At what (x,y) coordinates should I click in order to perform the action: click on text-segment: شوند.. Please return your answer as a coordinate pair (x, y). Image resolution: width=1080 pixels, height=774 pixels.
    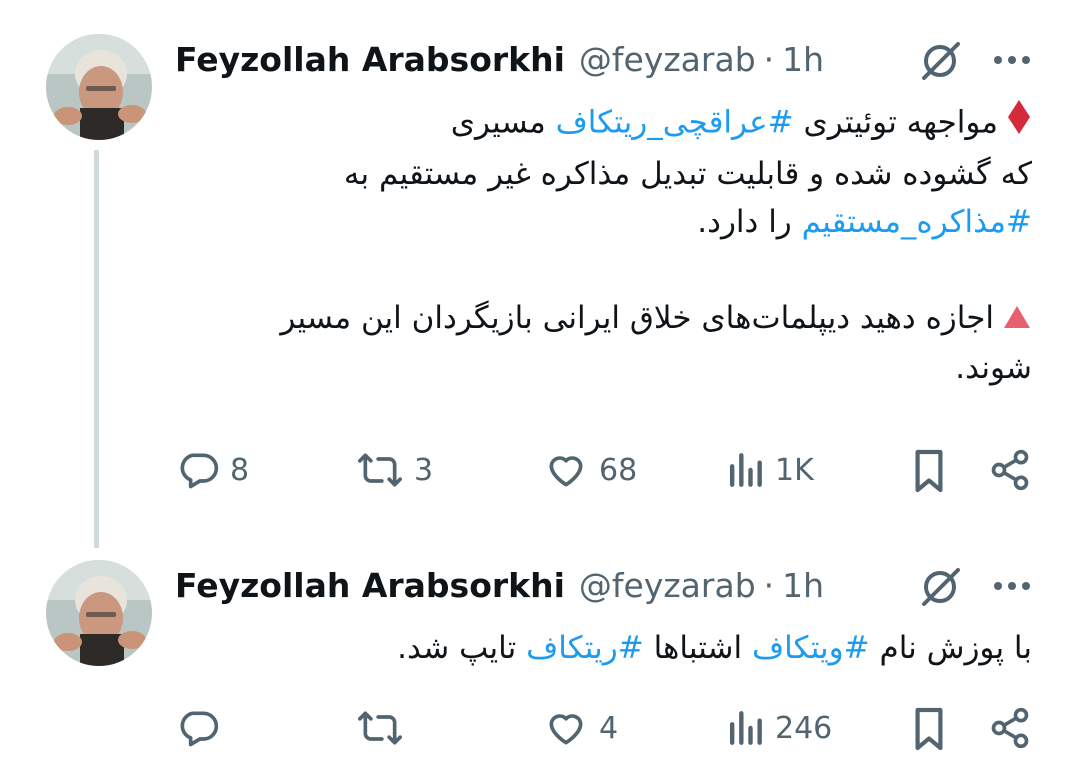
    Looking at the image, I should click on (993, 367).